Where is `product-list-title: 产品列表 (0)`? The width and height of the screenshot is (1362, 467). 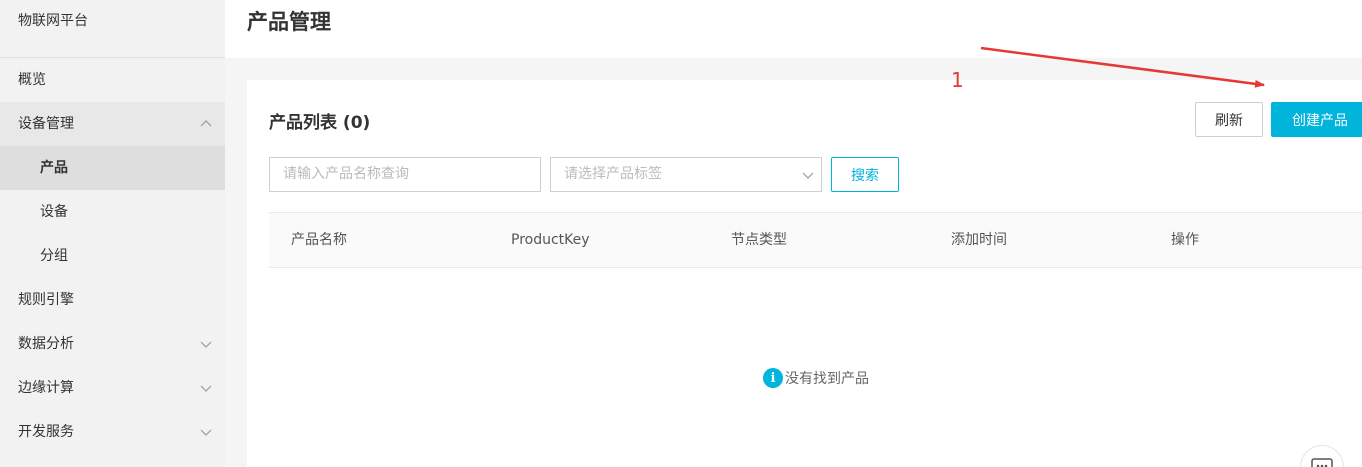 product-list-title: 产品列表 (0) is located at coordinates (320, 123).